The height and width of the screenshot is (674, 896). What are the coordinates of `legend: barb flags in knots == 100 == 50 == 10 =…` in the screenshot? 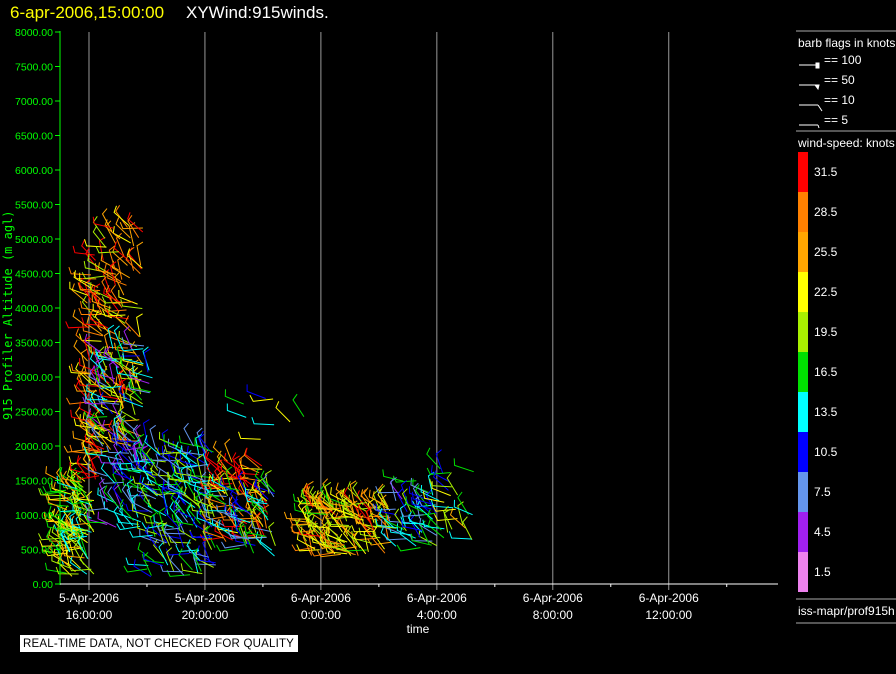 It's located at (846, 327).